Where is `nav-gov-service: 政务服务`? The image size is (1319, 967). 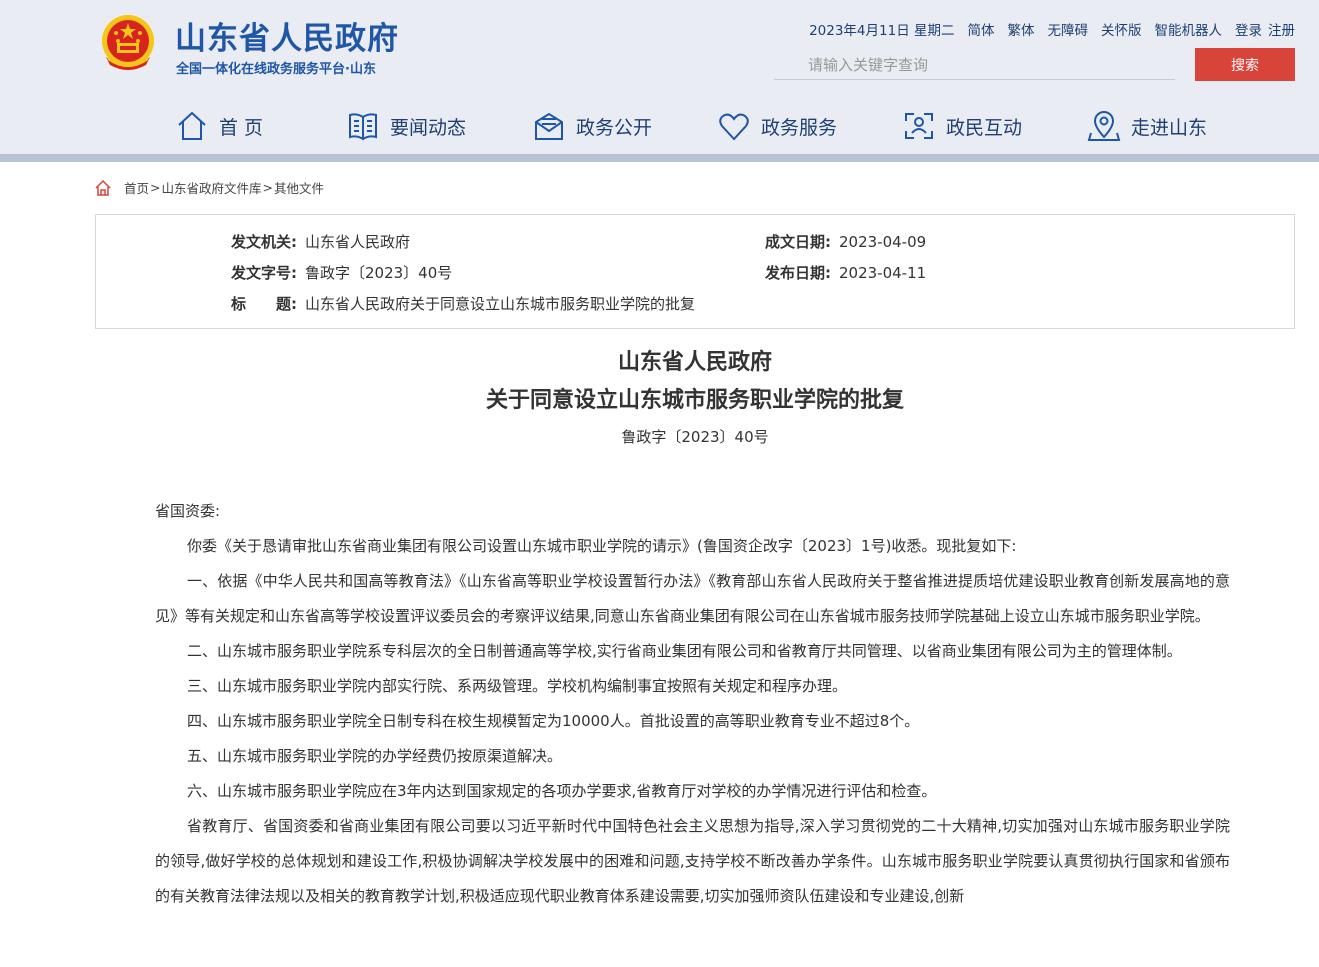 nav-gov-service: 政务服务 is located at coordinates (777, 126).